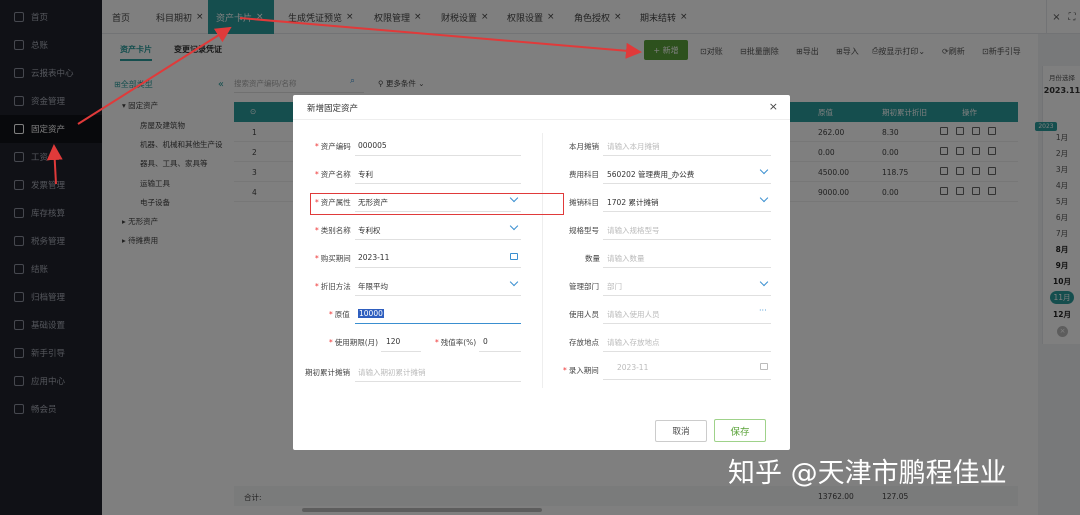 Image resolution: width=1080 pixels, height=515 pixels. What do you see at coordinates (633, 314) in the screenshot?
I see `user-field: 请输入使用人员` at bounding box center [633, 314].